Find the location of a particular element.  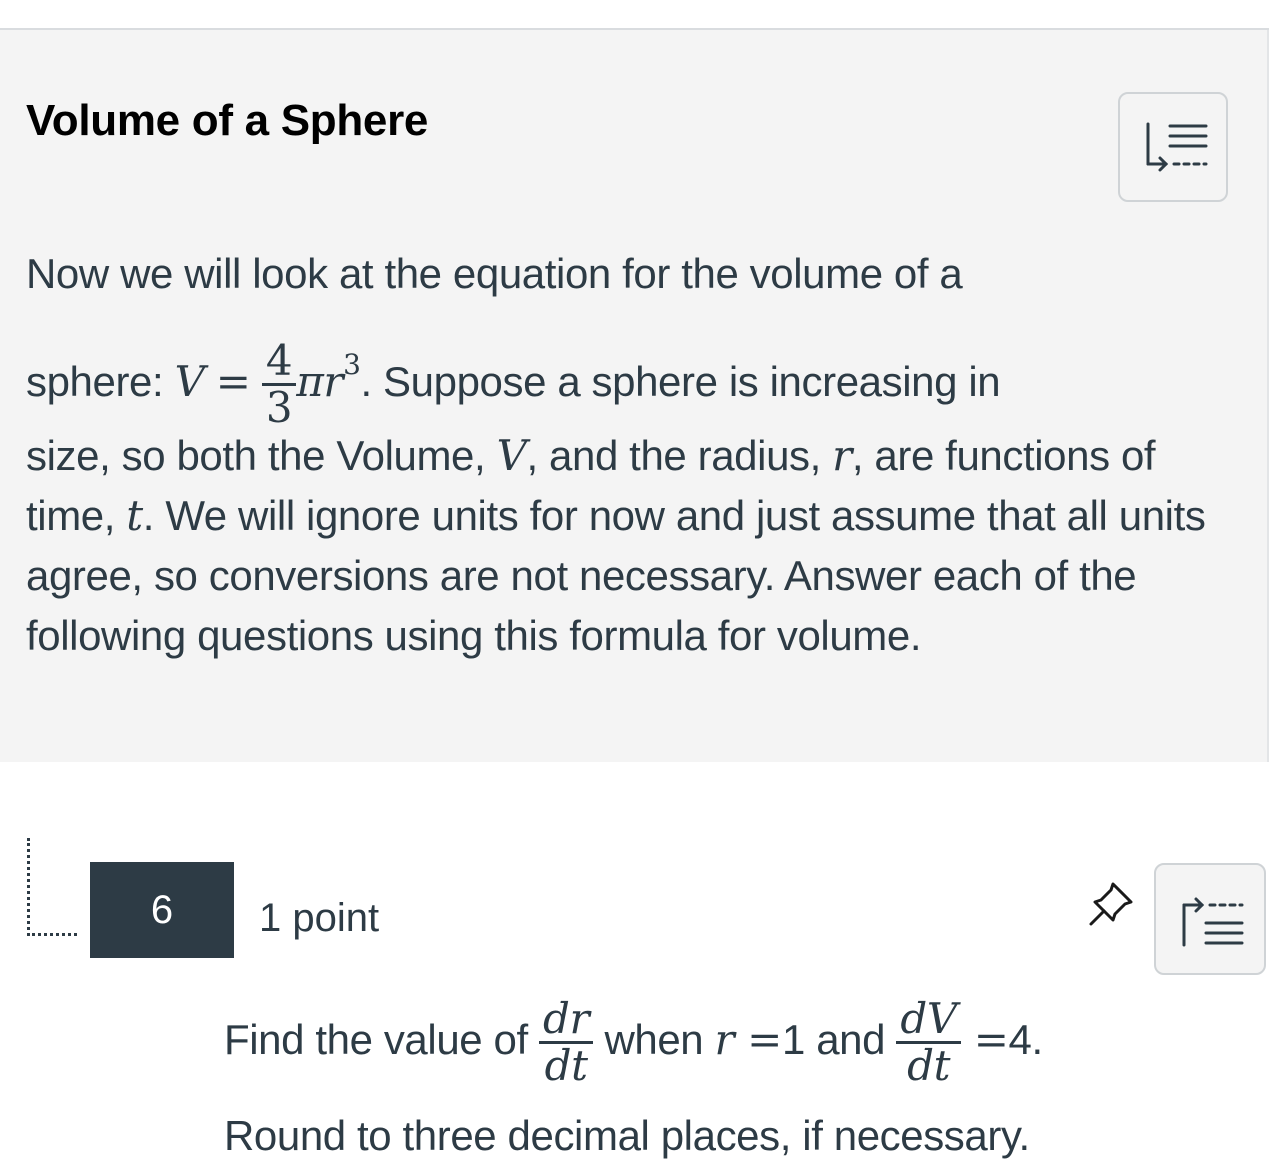

stimulus-suppose: . Suppose a sphere is increasing in is located at coordinates (680, 381).